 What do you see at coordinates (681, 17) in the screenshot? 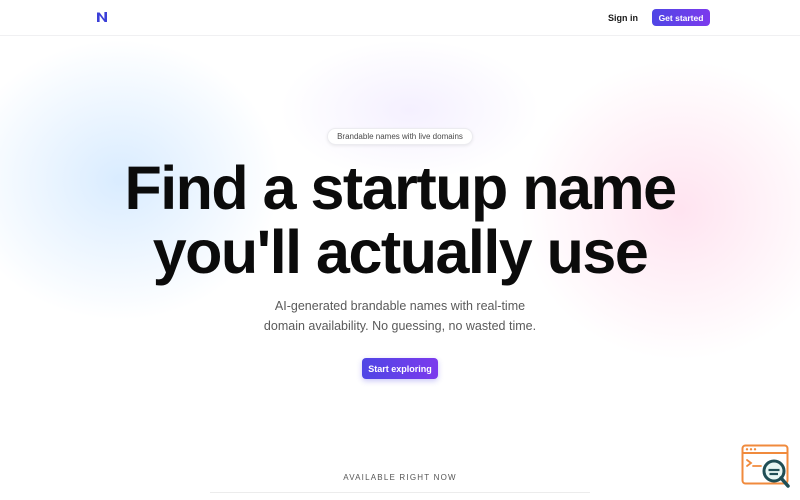
I see `get-started-button: Get started` at bounding box center [681, 17].